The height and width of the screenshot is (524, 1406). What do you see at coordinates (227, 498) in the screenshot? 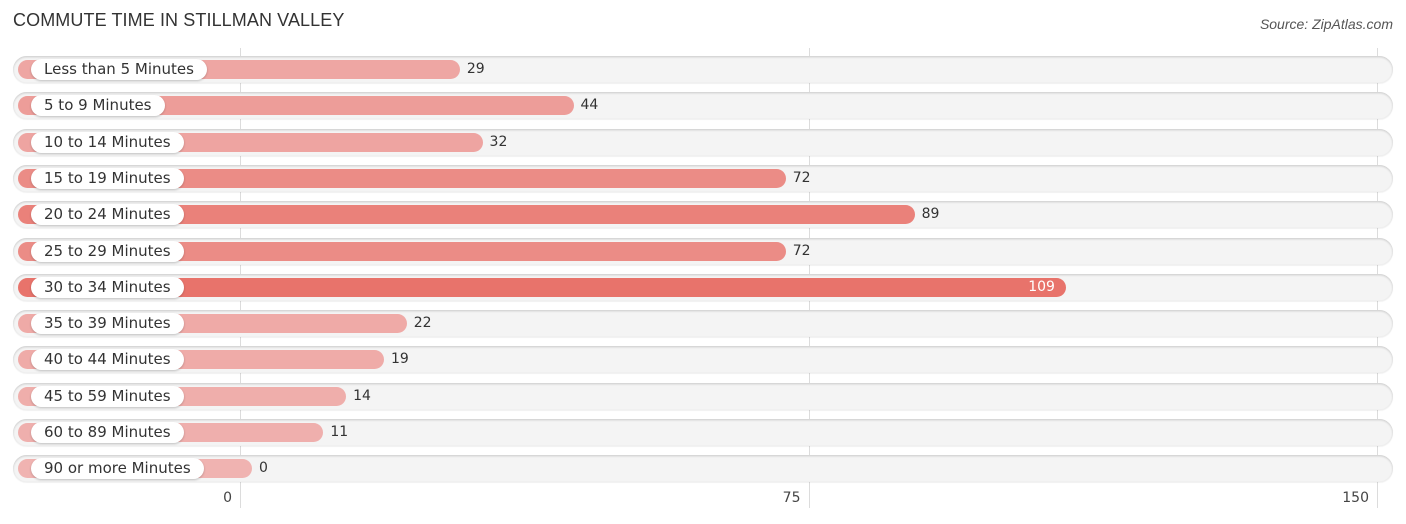
I see `x-tick-label: 0` at bounding box center [227, 498].